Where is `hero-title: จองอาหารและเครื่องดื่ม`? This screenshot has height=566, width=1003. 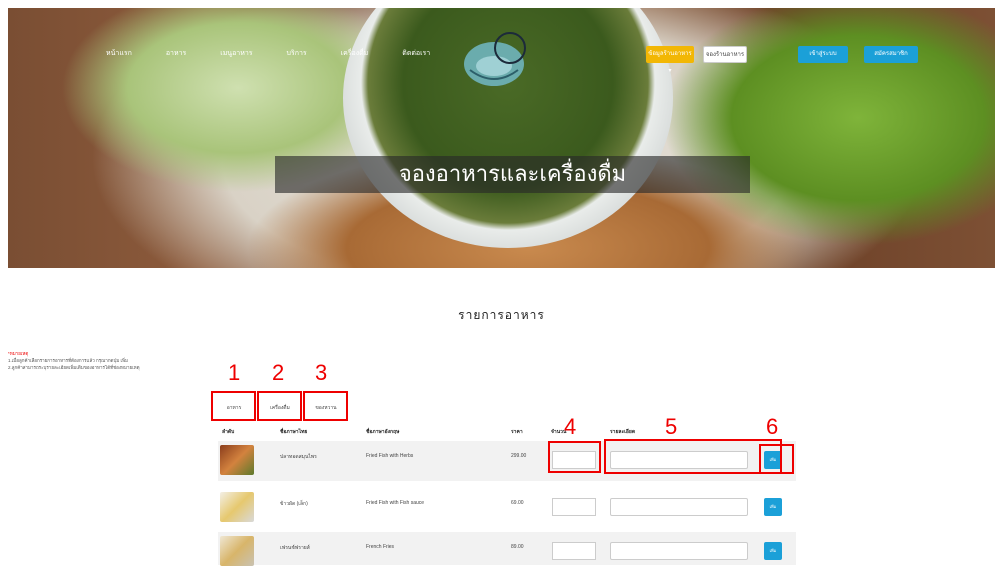
hero-title: จองอาหารและเครื่องดื่ม is located at coordinates (512, 174).